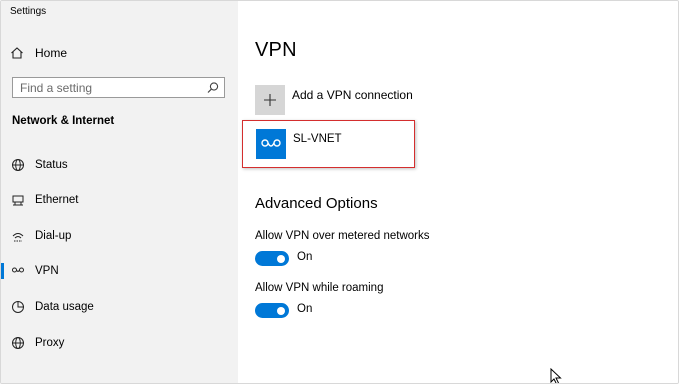  Describe the element at coordinates (556, 375) in the screenshot. I see `mouse-cursor-icon` at that location.